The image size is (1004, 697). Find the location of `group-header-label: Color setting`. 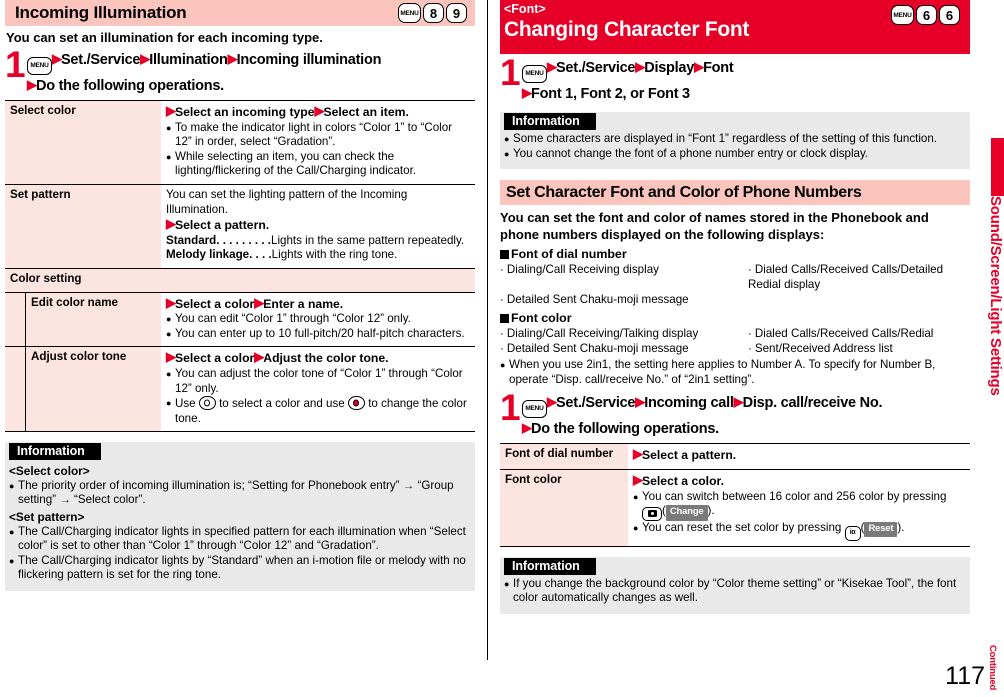

group-header-label: Color setting is located at coordinates (240, 280).